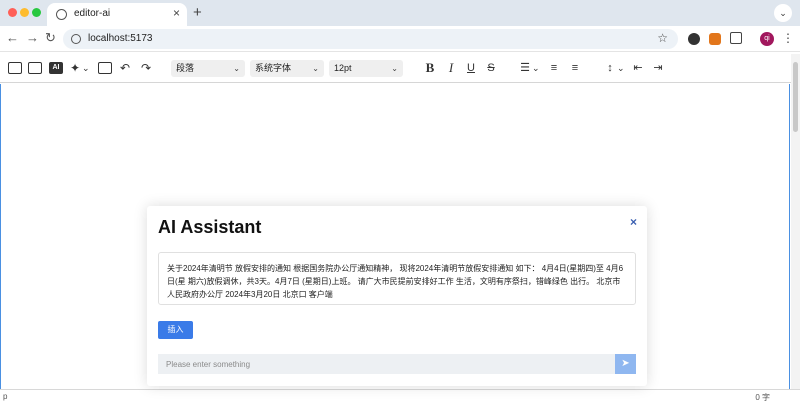 This screenshot has width=800, height=402. I want to click on copy-format-icon, so click(35, 68).